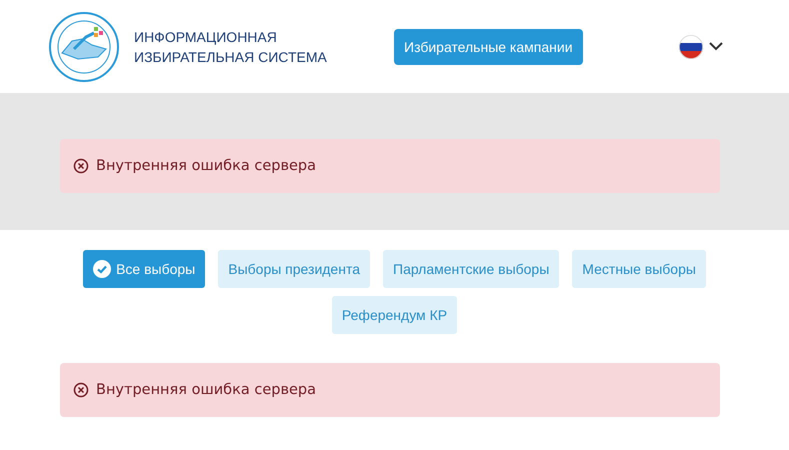 The height and width of the screenshot is (450, 789). Describe the element at coordinates (639, 269) in the screenshot. I see `filter-tab: Местные выборы` at that location.